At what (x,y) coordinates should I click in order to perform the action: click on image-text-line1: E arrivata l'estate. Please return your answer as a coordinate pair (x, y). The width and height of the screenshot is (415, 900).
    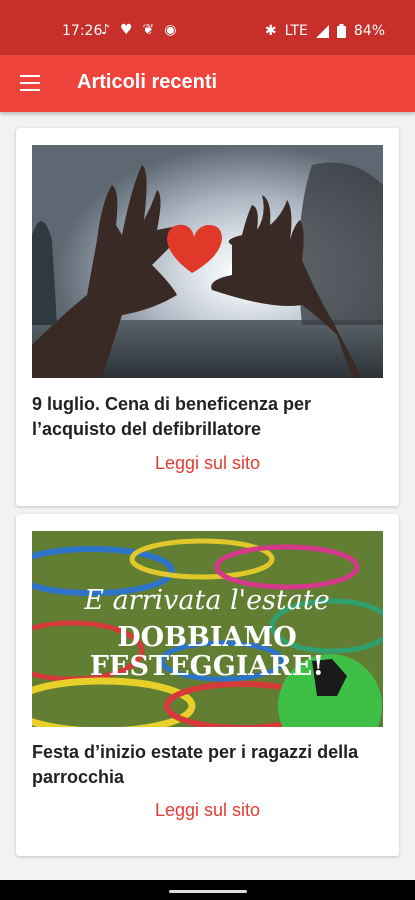
    Looking at the image, I should click on (206, 600).